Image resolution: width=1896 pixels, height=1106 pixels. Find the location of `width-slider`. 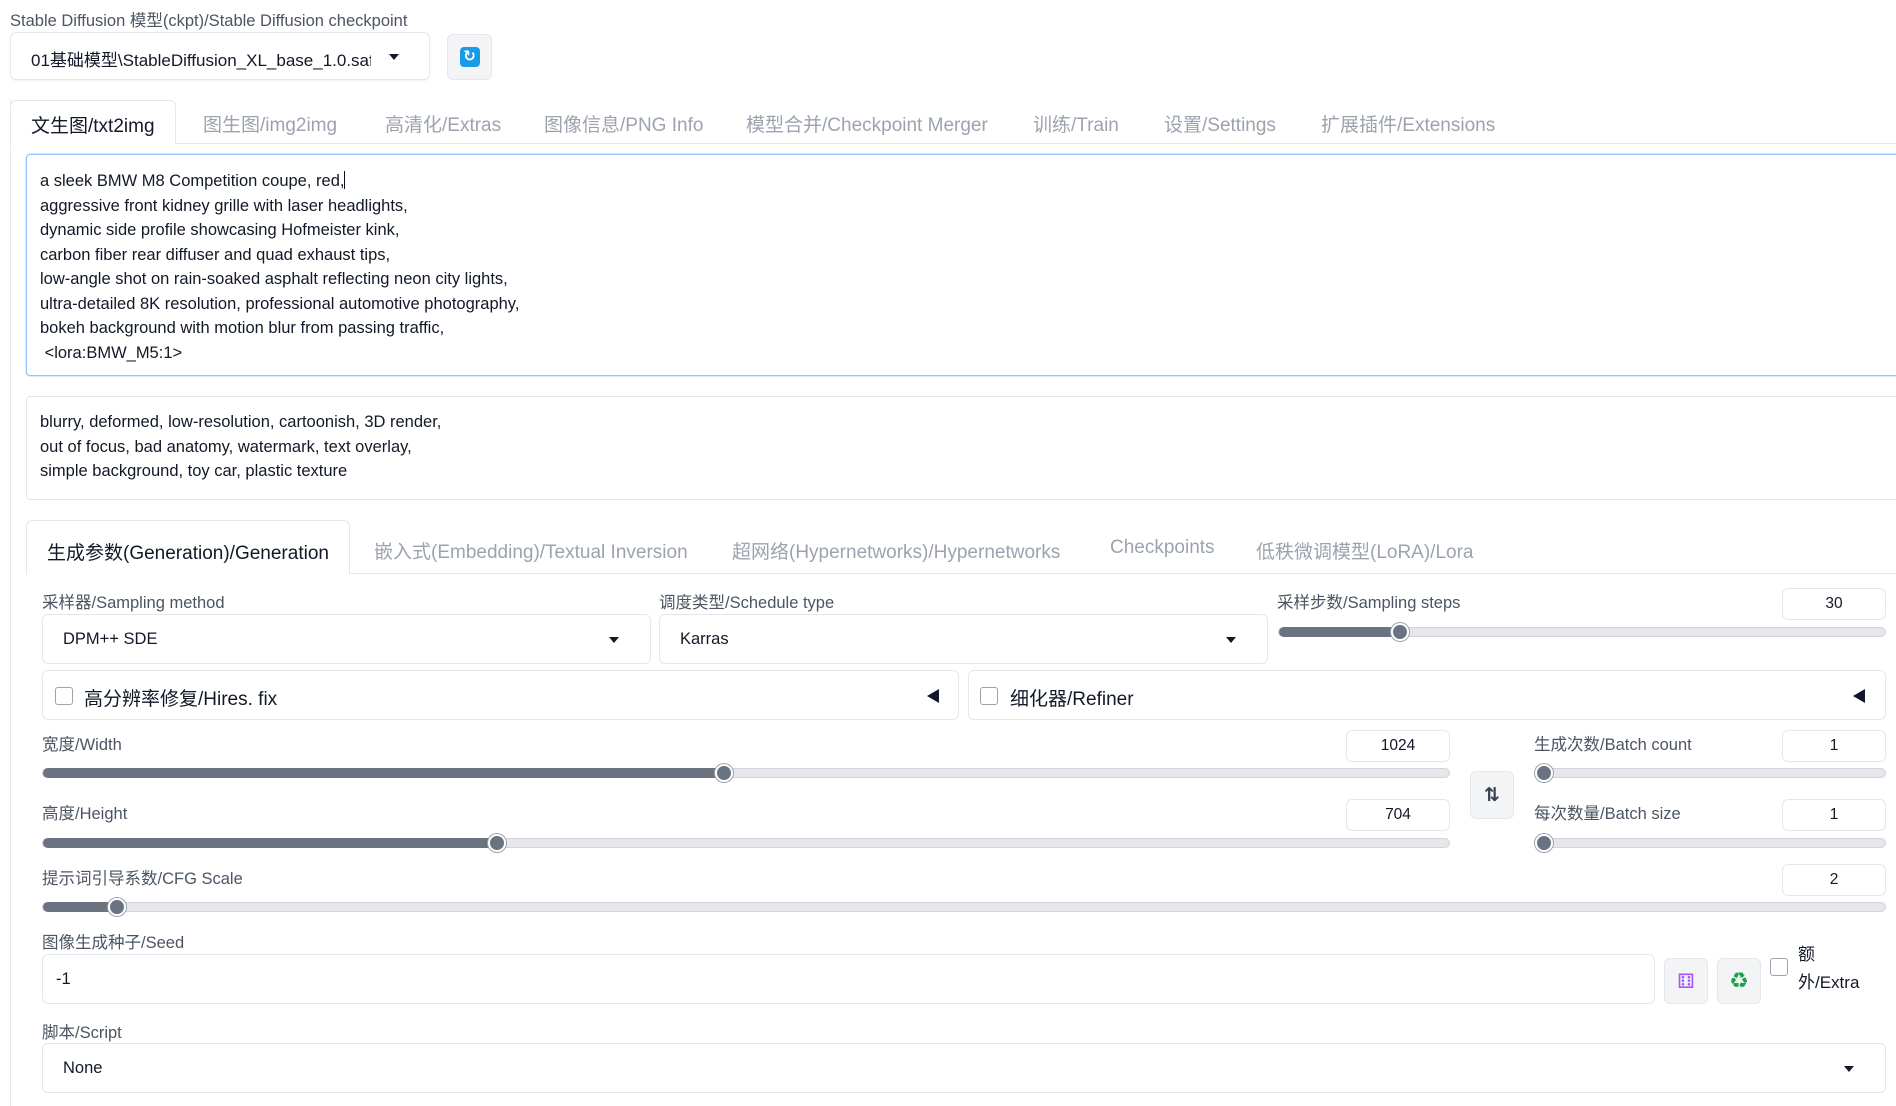

width-slider is located at coordinates (746, 773).